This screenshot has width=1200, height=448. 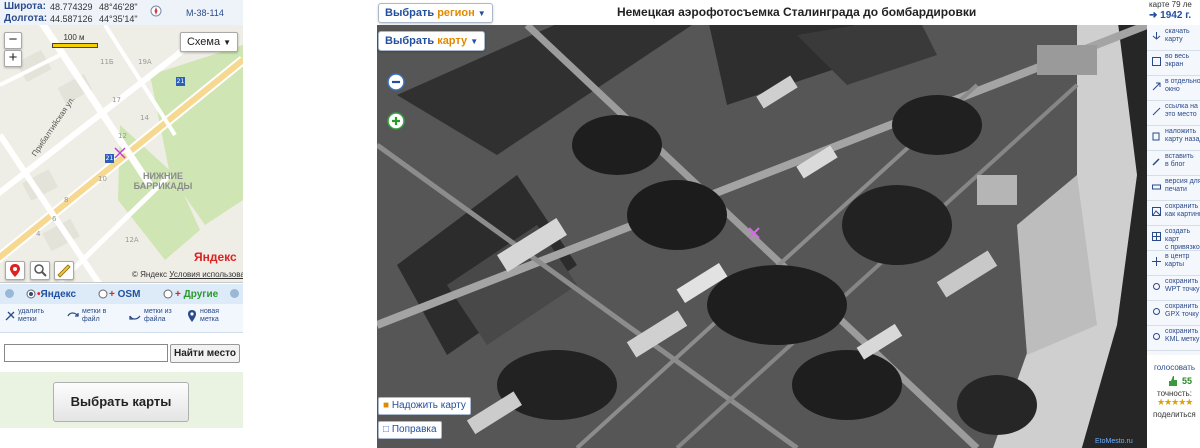 I want to click on link-icon, so click(x=1156, y=111).